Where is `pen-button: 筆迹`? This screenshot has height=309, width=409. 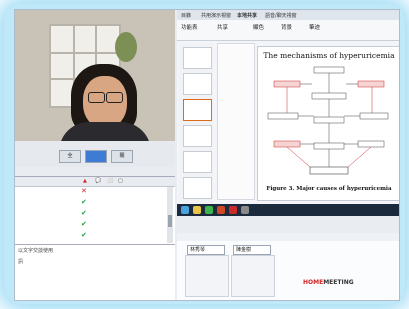 pen-button: 筆迹 is located at coordinates (314, 27).